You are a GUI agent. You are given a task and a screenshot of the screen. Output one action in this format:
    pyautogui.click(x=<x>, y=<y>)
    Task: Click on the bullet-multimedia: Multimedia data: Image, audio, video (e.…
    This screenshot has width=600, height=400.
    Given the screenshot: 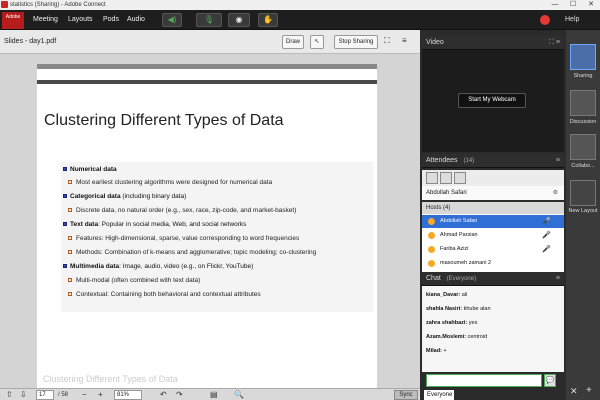 What is the action you would take?
    pyautogui.click(x=158, y=266)
    